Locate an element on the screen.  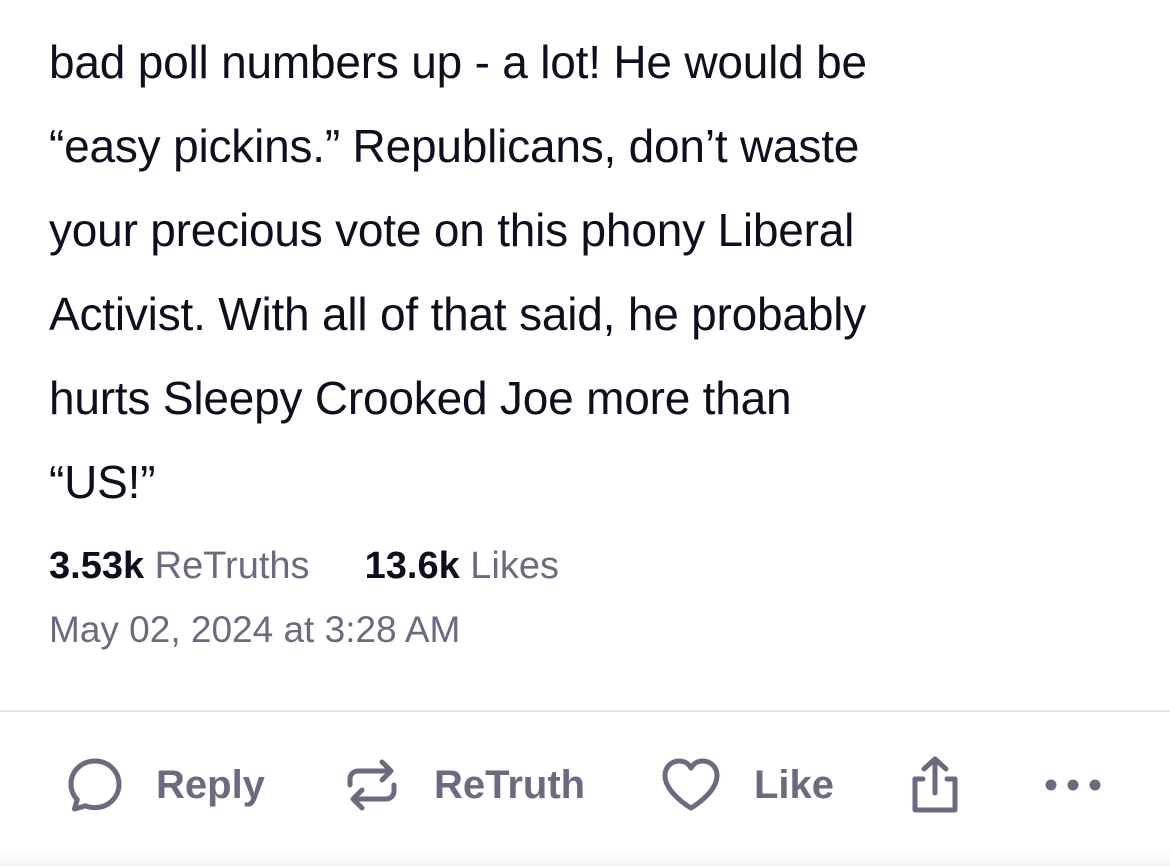
retruths-count: 3.53k is located at coordinates (97, 566).